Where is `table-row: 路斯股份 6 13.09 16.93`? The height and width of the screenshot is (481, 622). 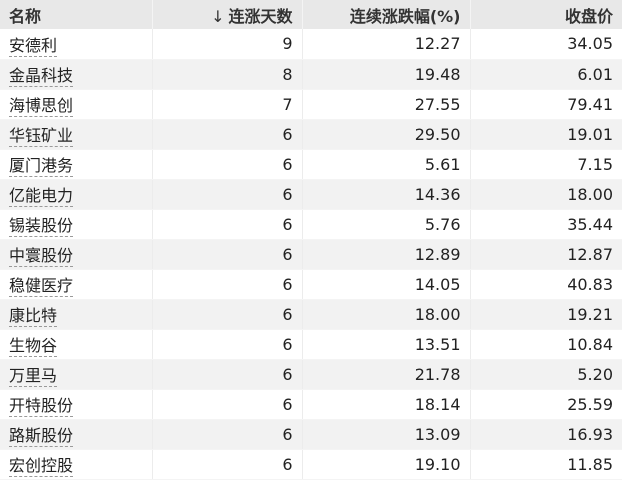 table-row: 路斯股份 6 13.09 16.93 is located at coordinates (311, 434).